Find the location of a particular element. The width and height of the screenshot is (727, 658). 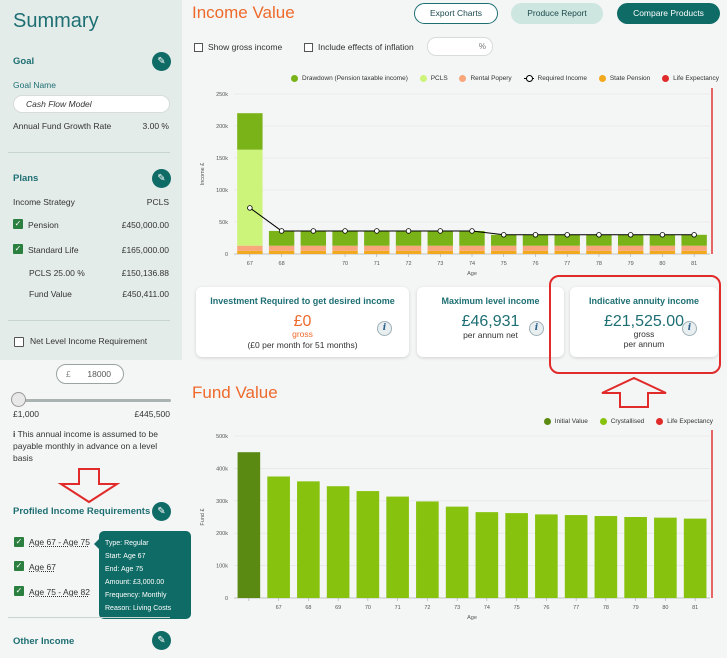

inflation-rate-input: % is located at coordinates (460, 46).